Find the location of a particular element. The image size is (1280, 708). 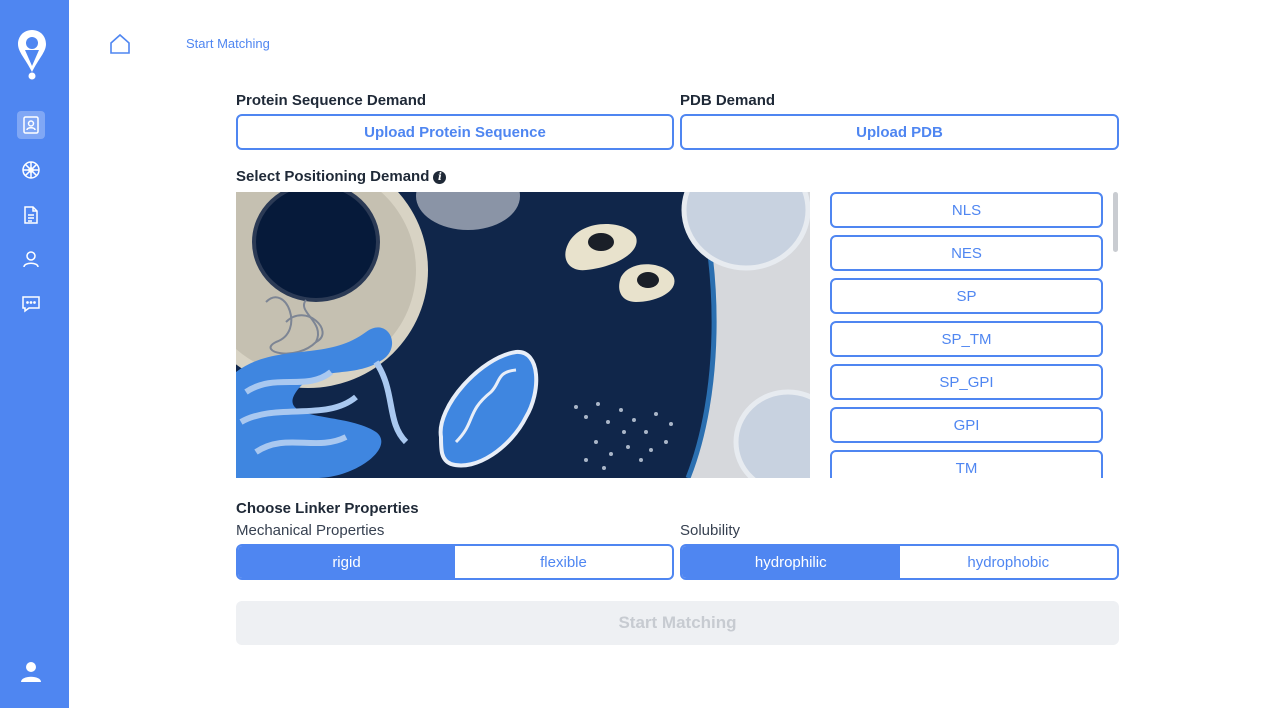

protein-sequence-label: Protein Sequence Demand is located at coordinates (331, 100).